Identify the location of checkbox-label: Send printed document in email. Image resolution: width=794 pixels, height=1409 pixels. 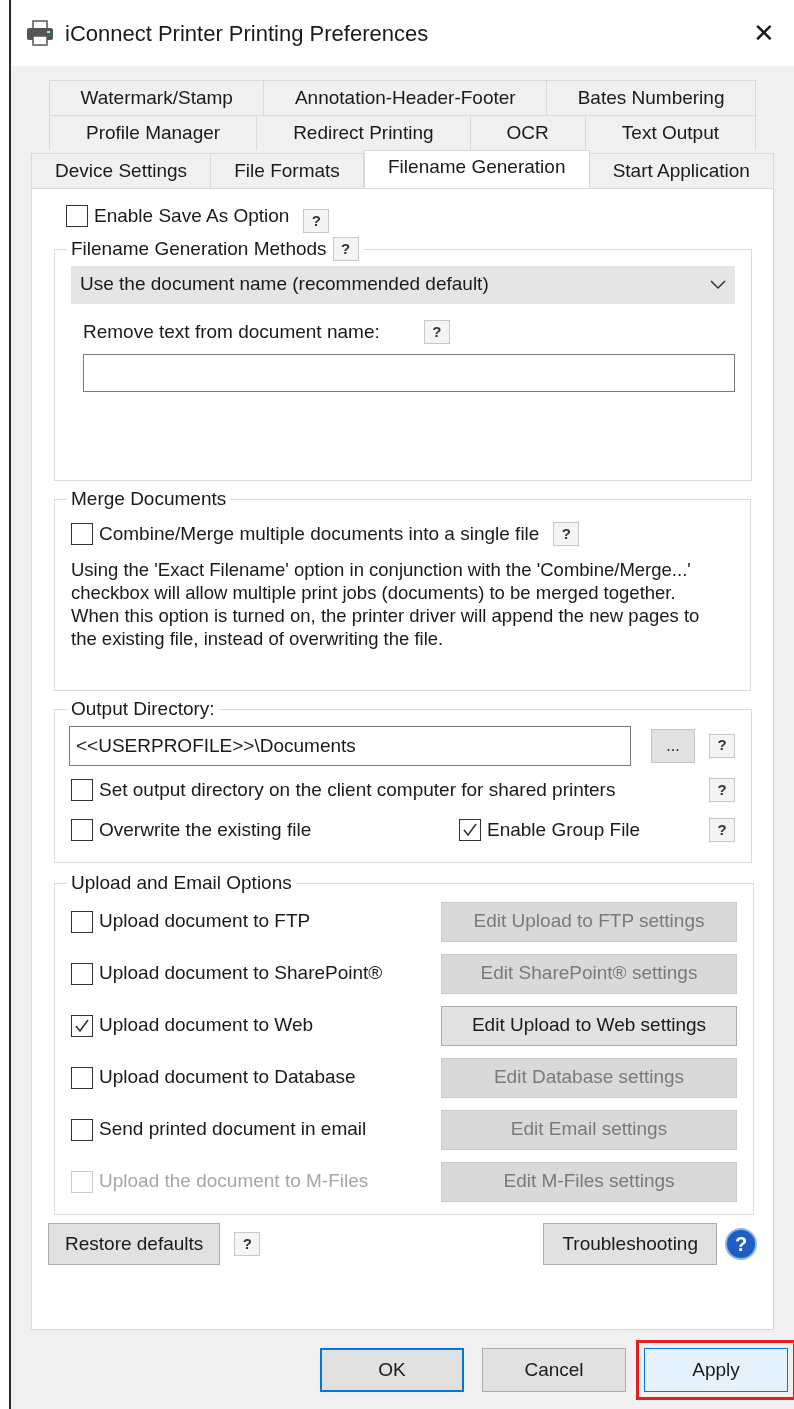
(233, 1129).